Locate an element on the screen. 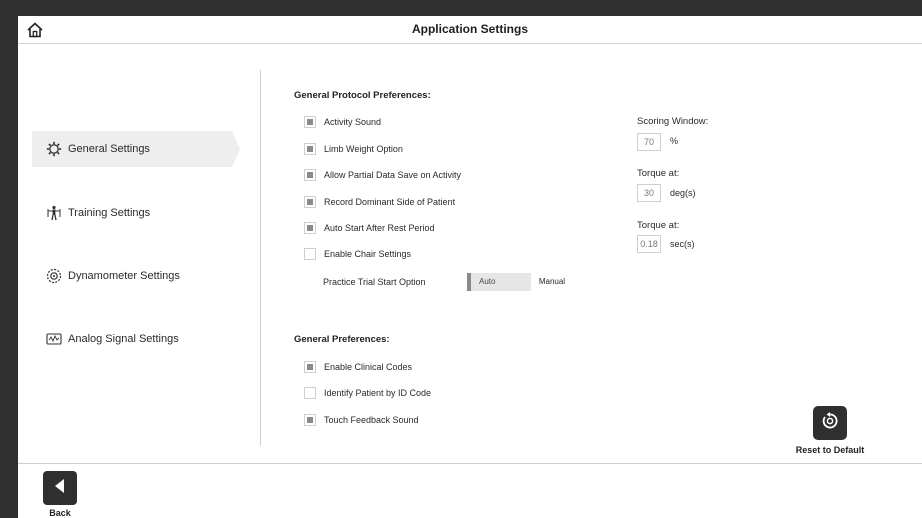 The width and height of the screenshot is (922, 518). checkbox-activity-sound: Activity Sound is located at coordinates (342, 122).